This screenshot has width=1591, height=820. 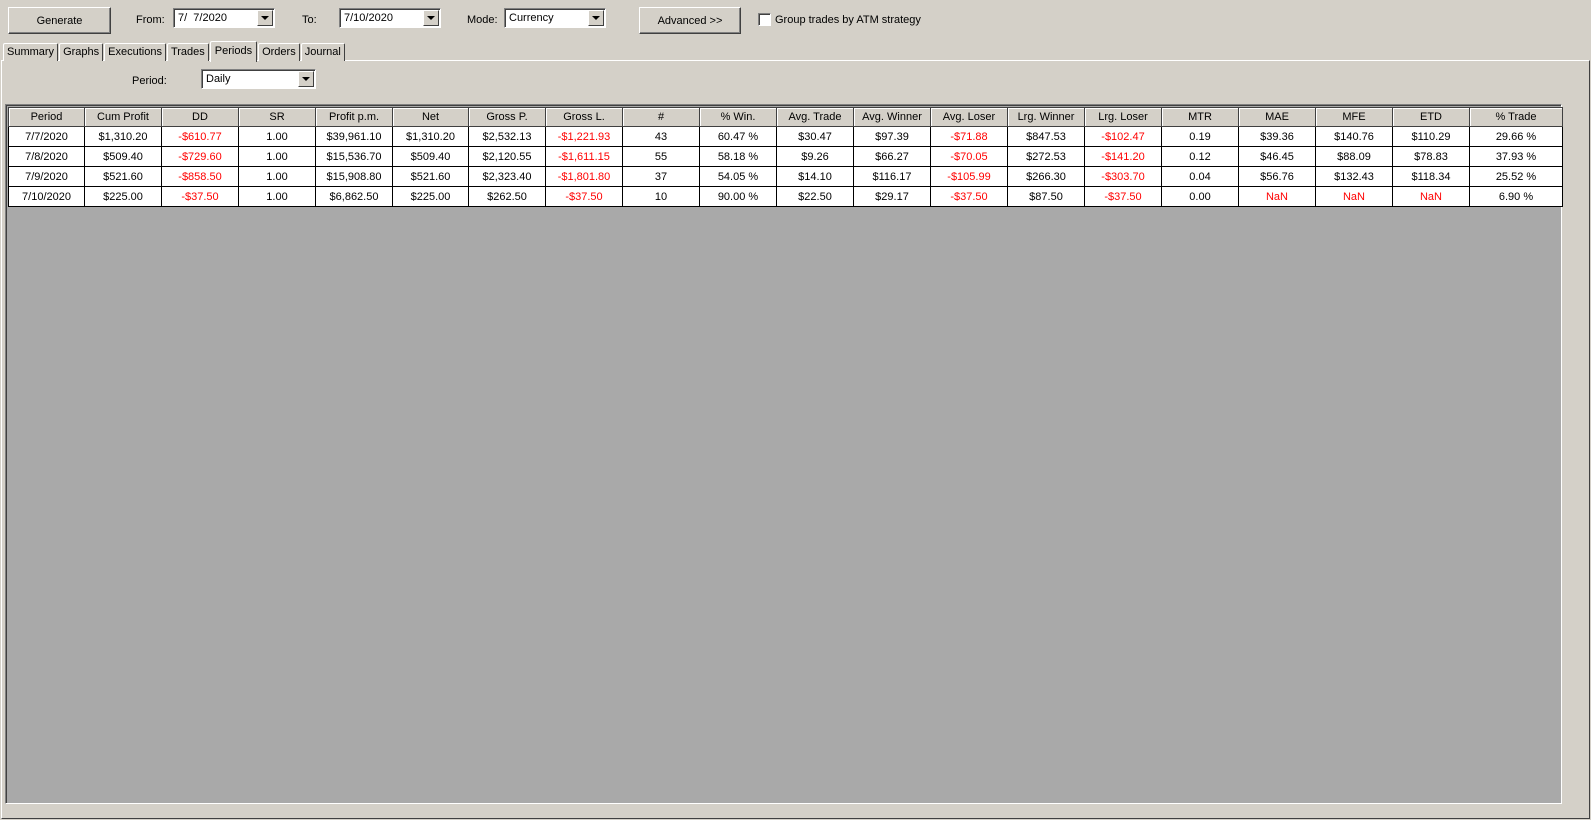 I want to click on table-cell: 55, so click(x=661, y=156).